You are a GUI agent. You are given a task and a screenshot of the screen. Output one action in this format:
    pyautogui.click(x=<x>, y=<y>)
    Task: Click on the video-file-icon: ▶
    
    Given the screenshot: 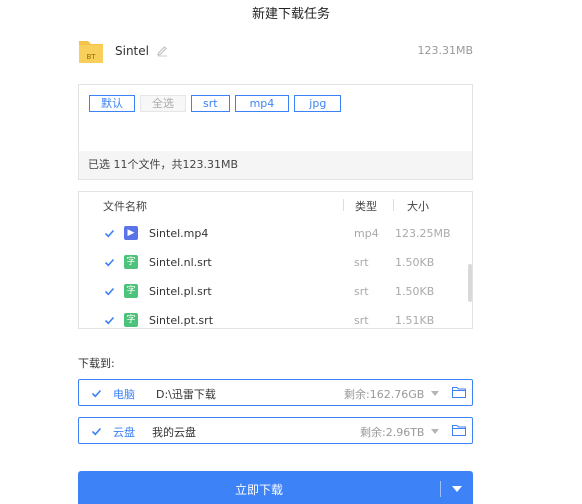 What is the action you would take?
    pyautogui.click(x=131, y=233)
    